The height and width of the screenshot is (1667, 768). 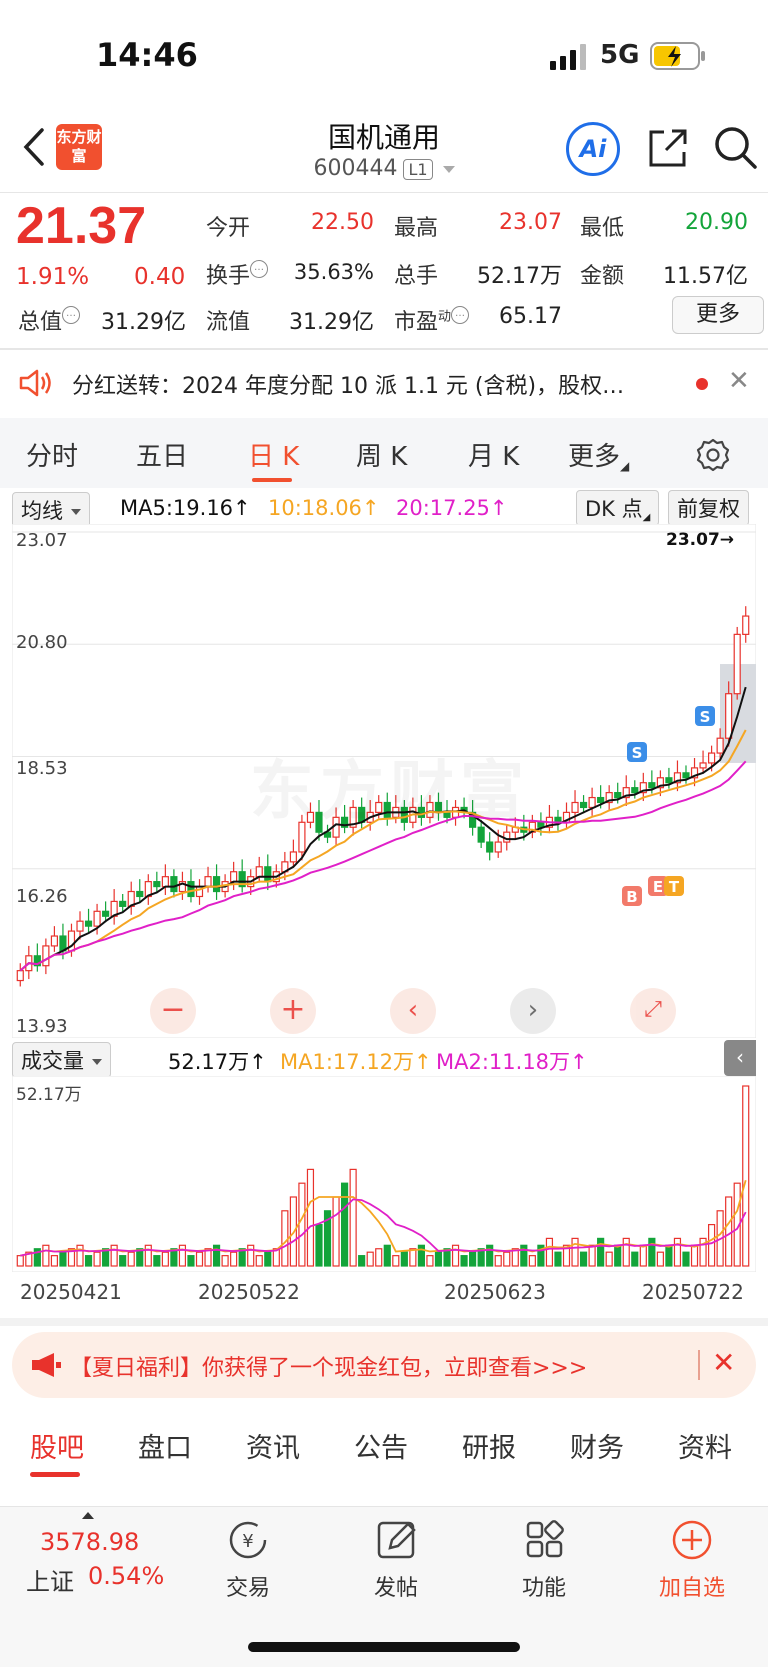 I want to click on turnover-value: 35.63%, so click(x=333, y=272).